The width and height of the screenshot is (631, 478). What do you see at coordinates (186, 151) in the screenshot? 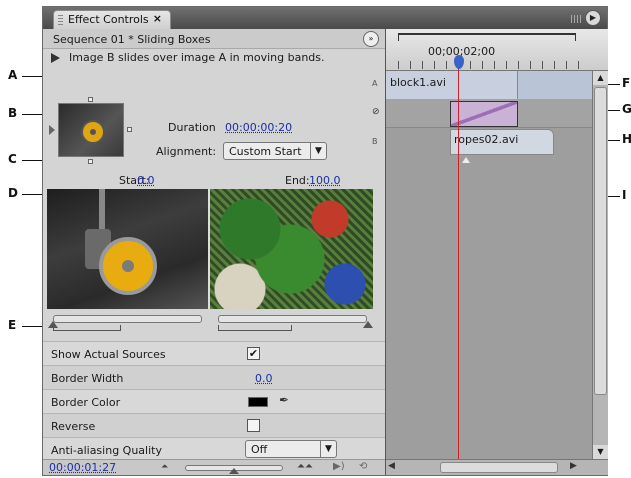
I see `alignment-label: Alignment:` at bounding box center [186, 151].